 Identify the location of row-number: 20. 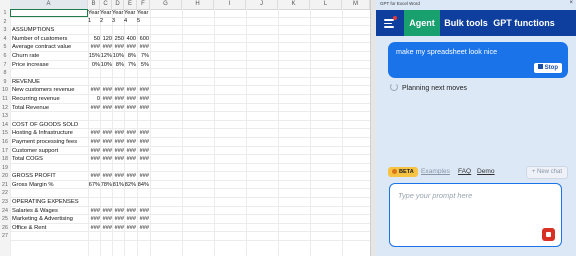
(5, 176).